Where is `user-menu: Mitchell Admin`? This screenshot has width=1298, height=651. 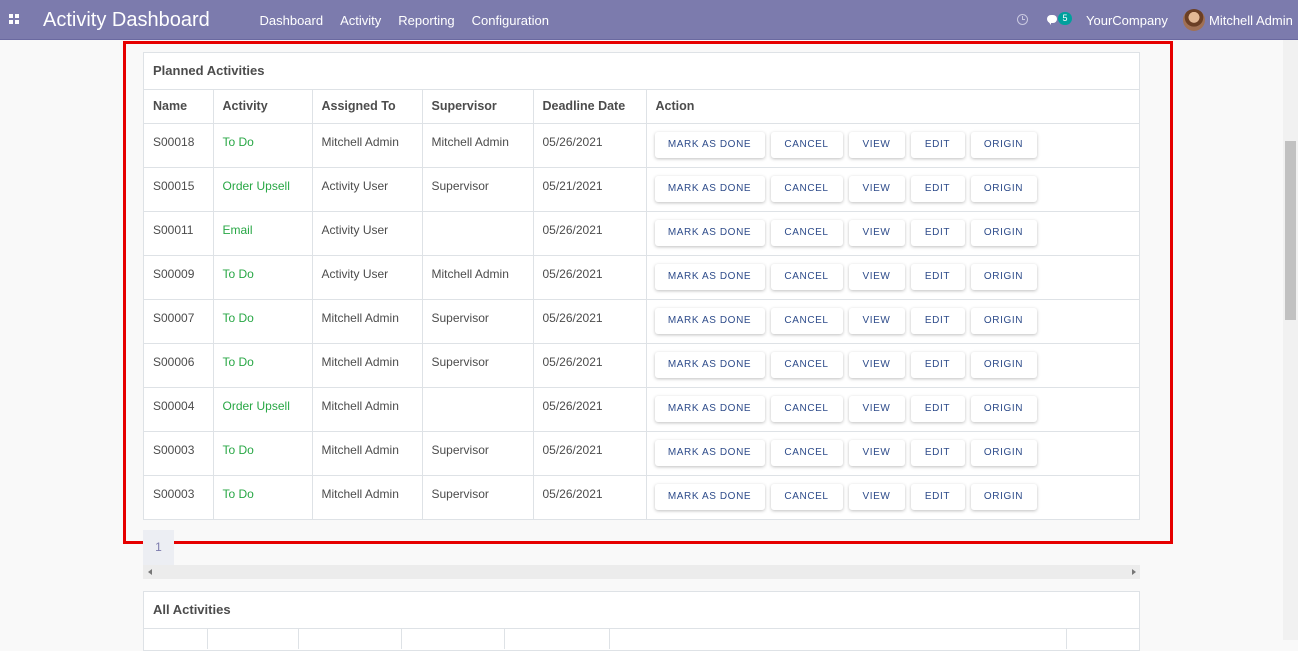
user-menu: Mitchell Admin is located at coordinates (1251, 20).